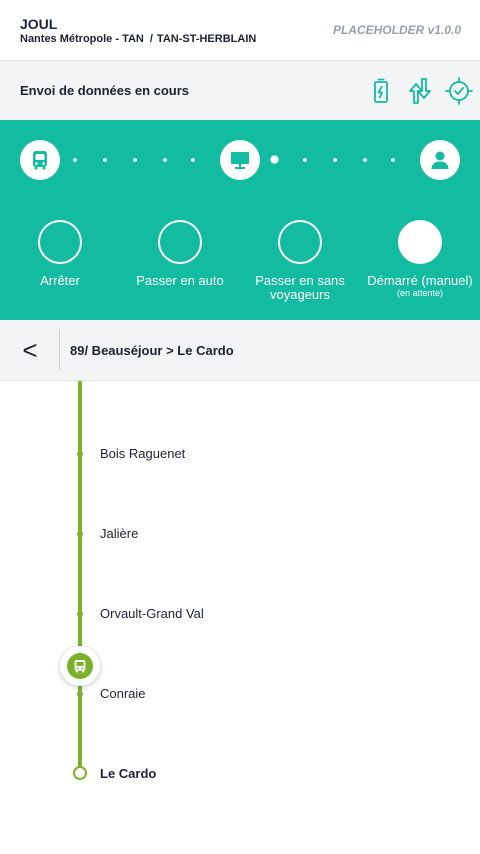 This screenshot has width=480, height=854. I want to click on vehicle-node, so click(40, 160).